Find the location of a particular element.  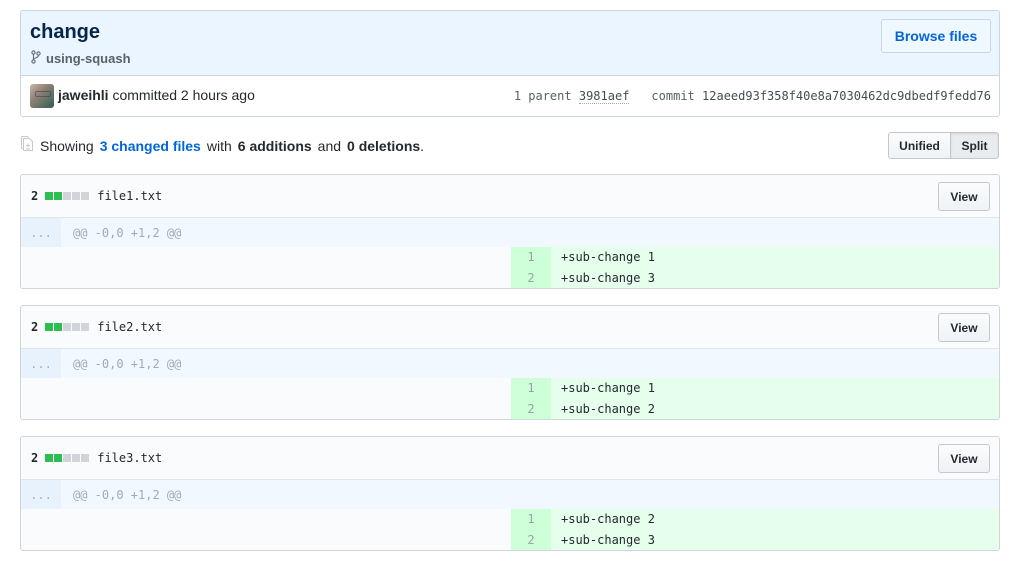

changed-files-link: 3 changed files is located at coordinates (150, 146).